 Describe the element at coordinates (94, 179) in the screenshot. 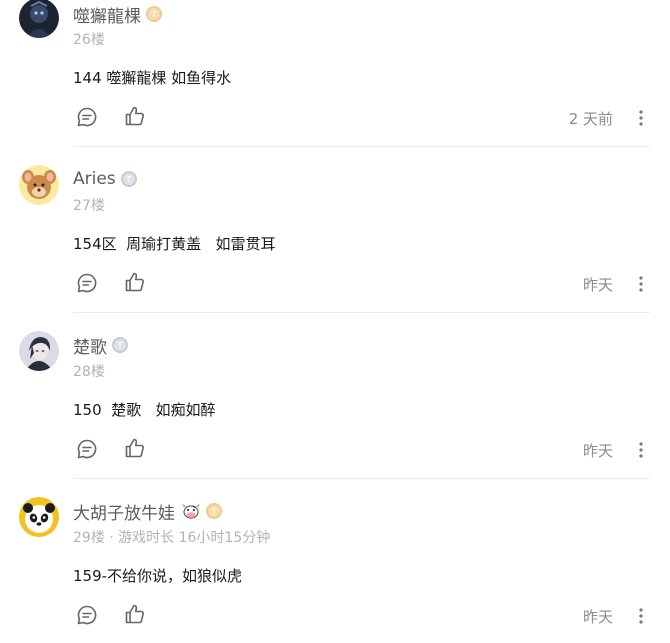

I see `username: Aries` at that location.